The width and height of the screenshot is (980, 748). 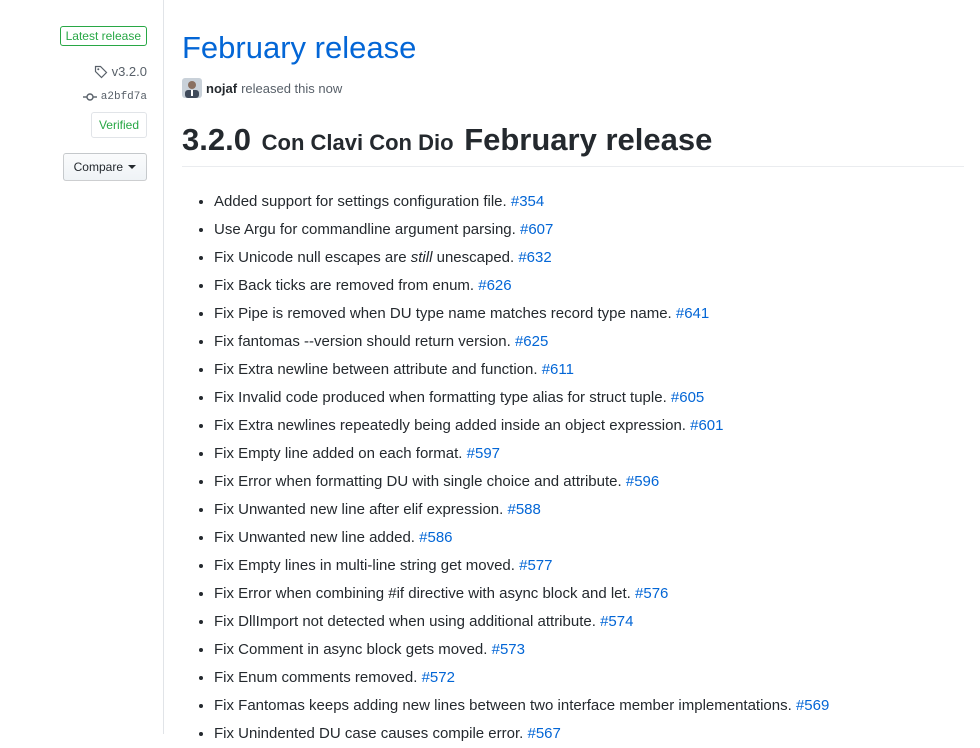 I want to click on heading-codename: Con Clavi Con Dio, so click(x=357, y=142).